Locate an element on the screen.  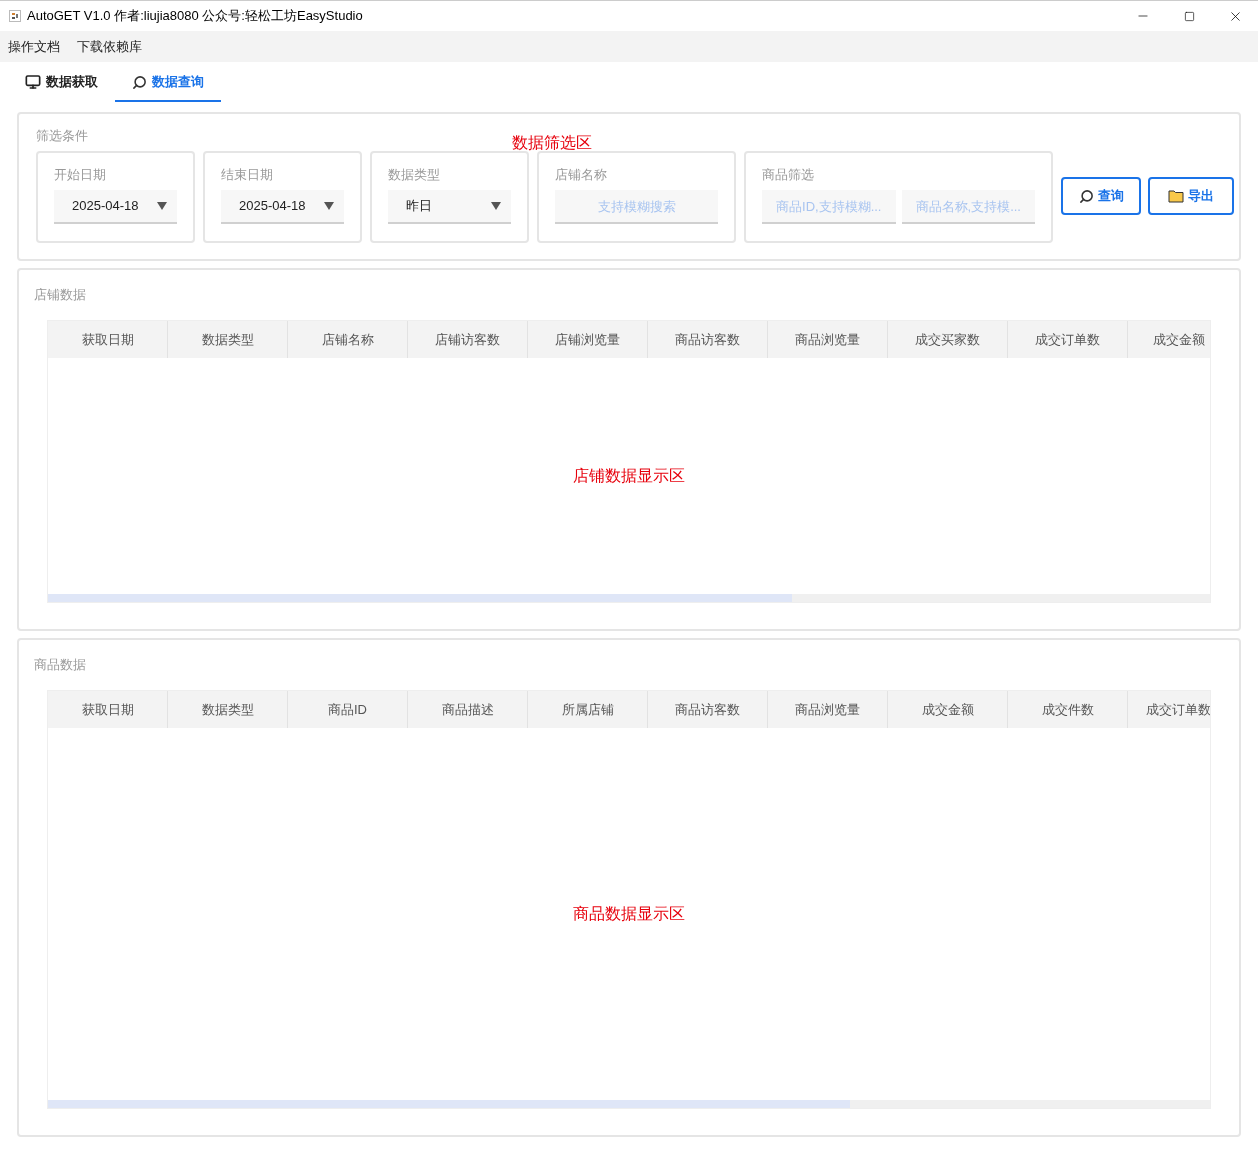
area-annotation: 商品数据显示区 is located at coordinates (629, 914).